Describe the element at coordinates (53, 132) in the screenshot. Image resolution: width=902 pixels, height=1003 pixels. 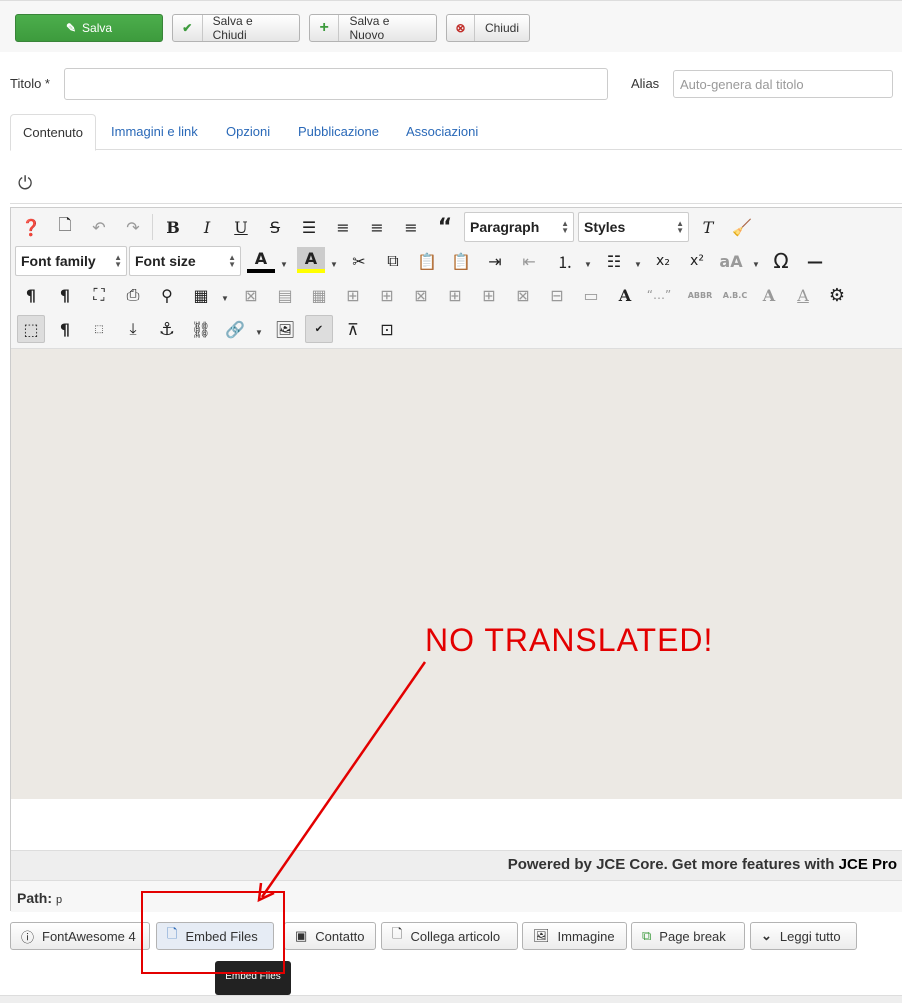
I see `tab-contenuto: Contenuto` at that location.